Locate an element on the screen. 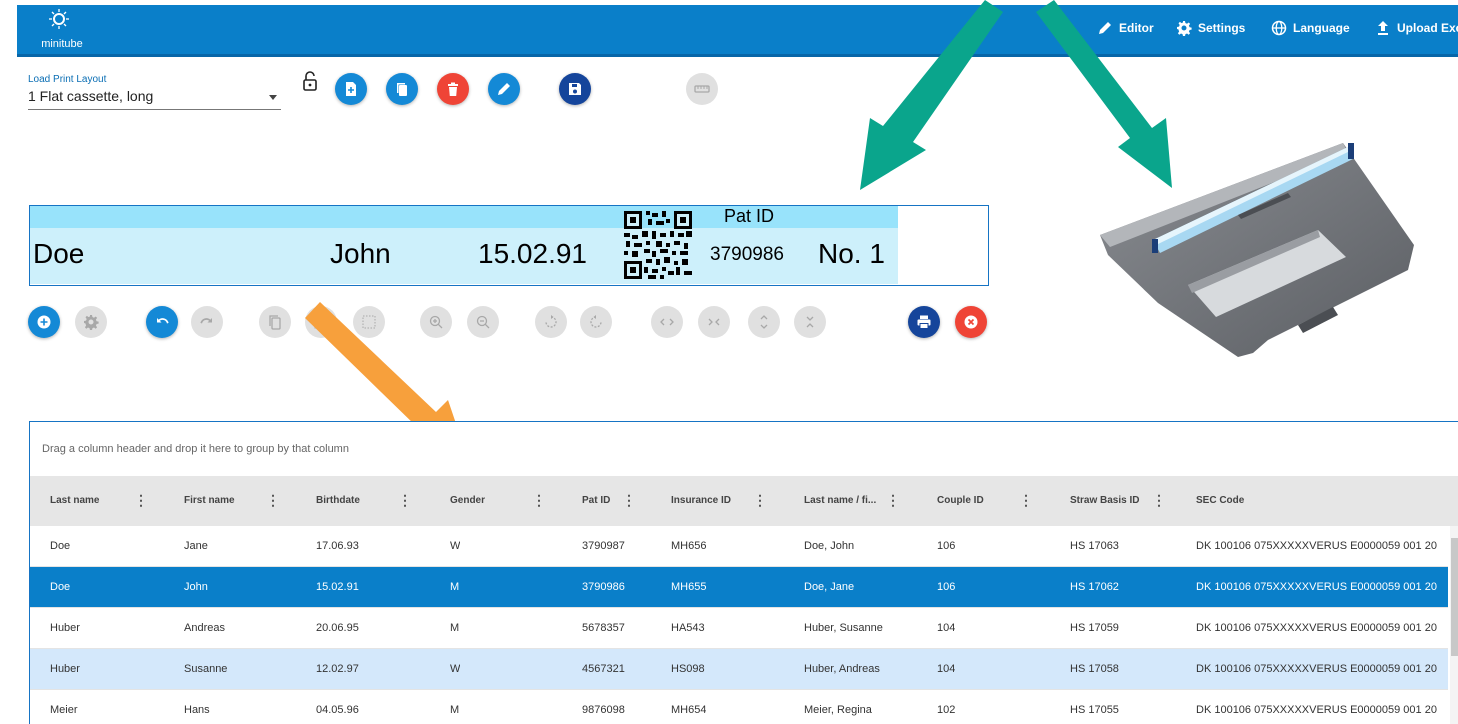 The width and height of the screenshot is (1458, 724). cell-pat-id: 5678357 is located at coordinates (603, 628).